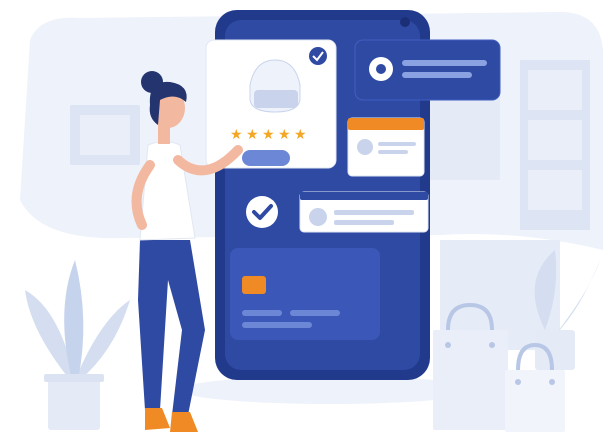  What do you see at coordinates (271, 104) in the screenshot?
I see `product-card: ★ ★ ★ ★ ★` at bounding box center [271, 104].